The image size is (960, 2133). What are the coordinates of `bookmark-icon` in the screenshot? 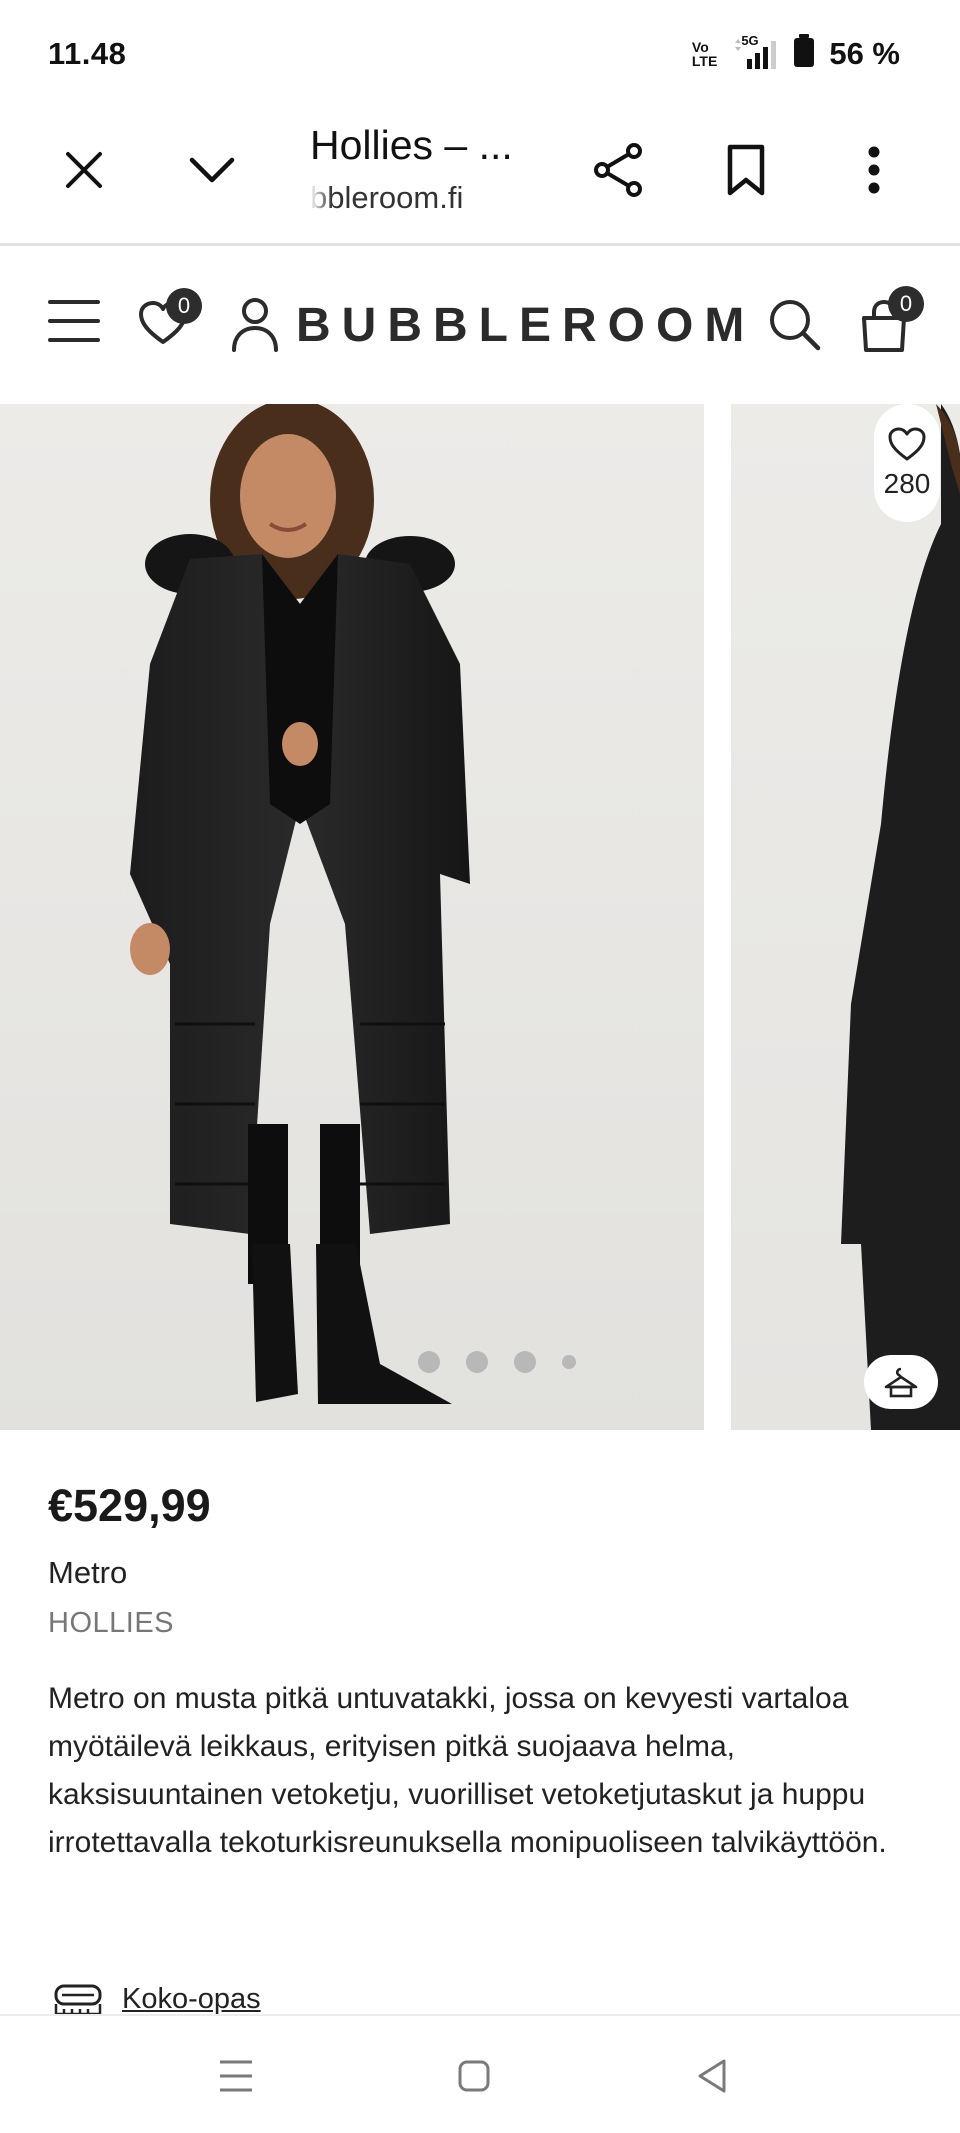 It's located at (746, 170).